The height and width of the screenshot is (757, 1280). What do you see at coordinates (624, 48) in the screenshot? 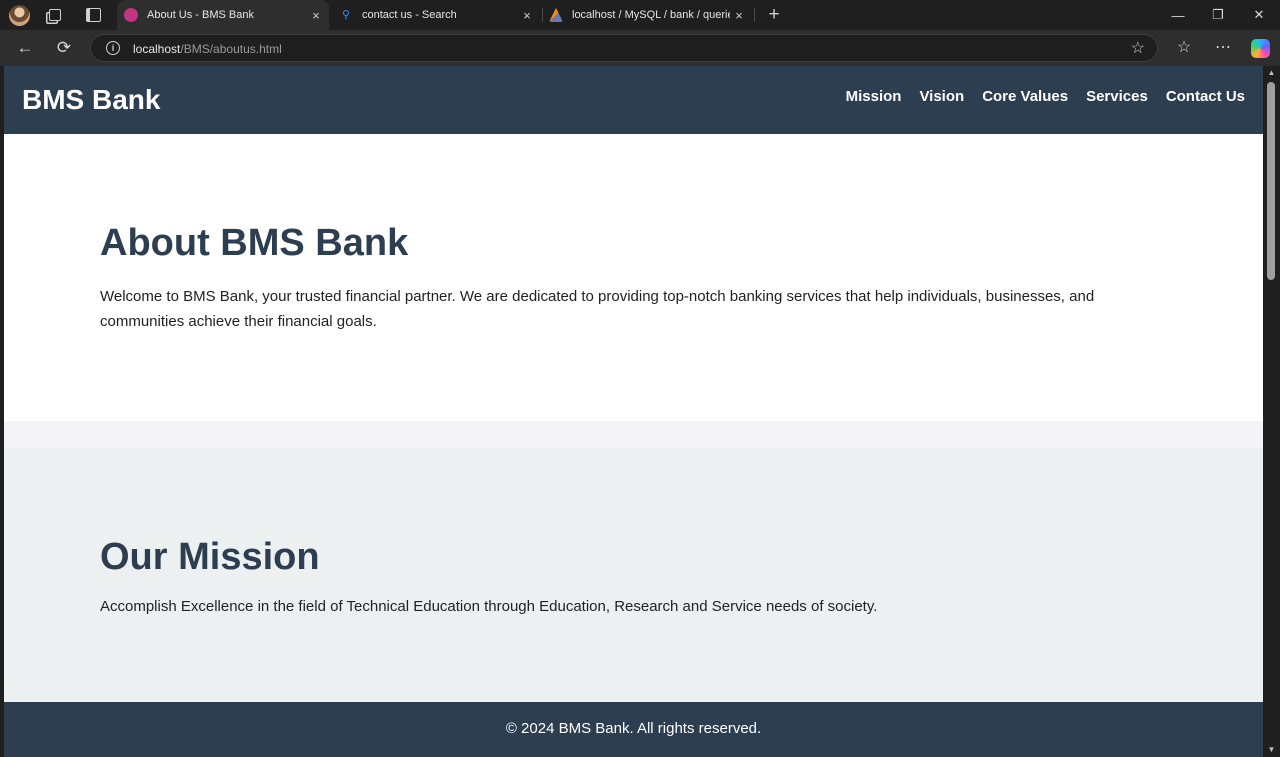
I see `address-bar: i localhost/BMS/aboutus.html ☆` at bounding box center [624, 48].